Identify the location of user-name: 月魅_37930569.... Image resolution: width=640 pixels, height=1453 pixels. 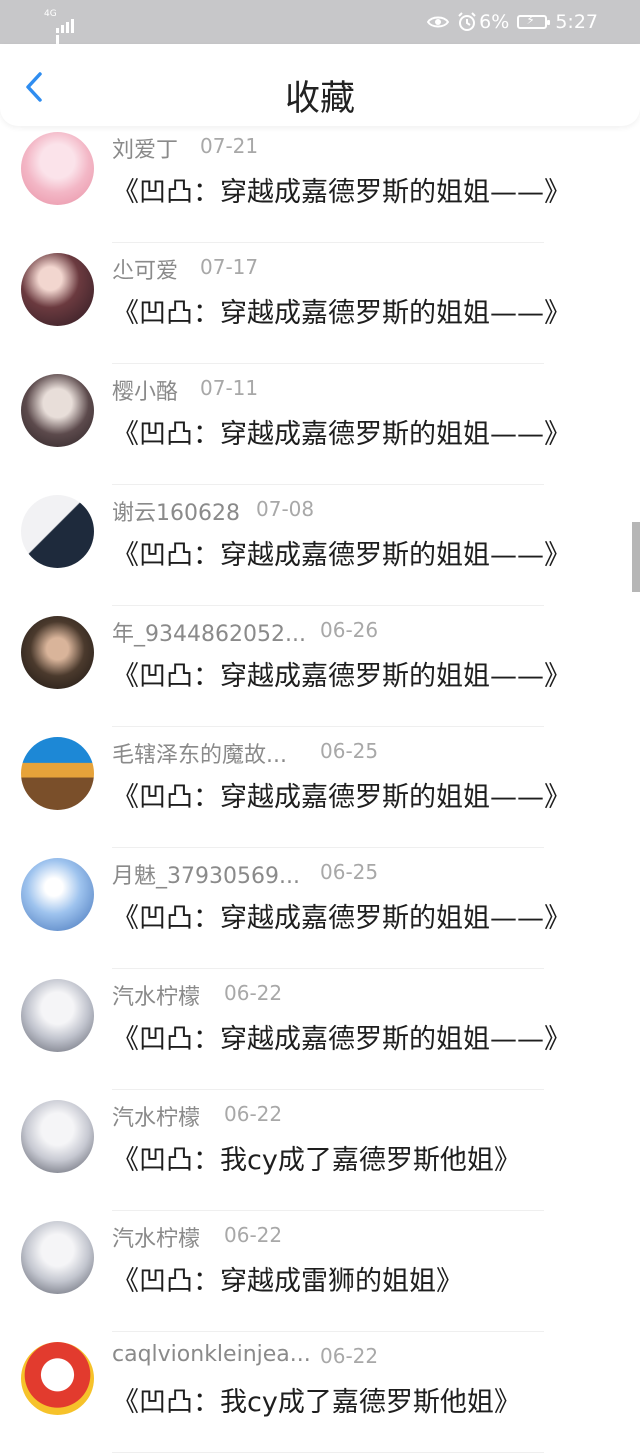
(206, 874).